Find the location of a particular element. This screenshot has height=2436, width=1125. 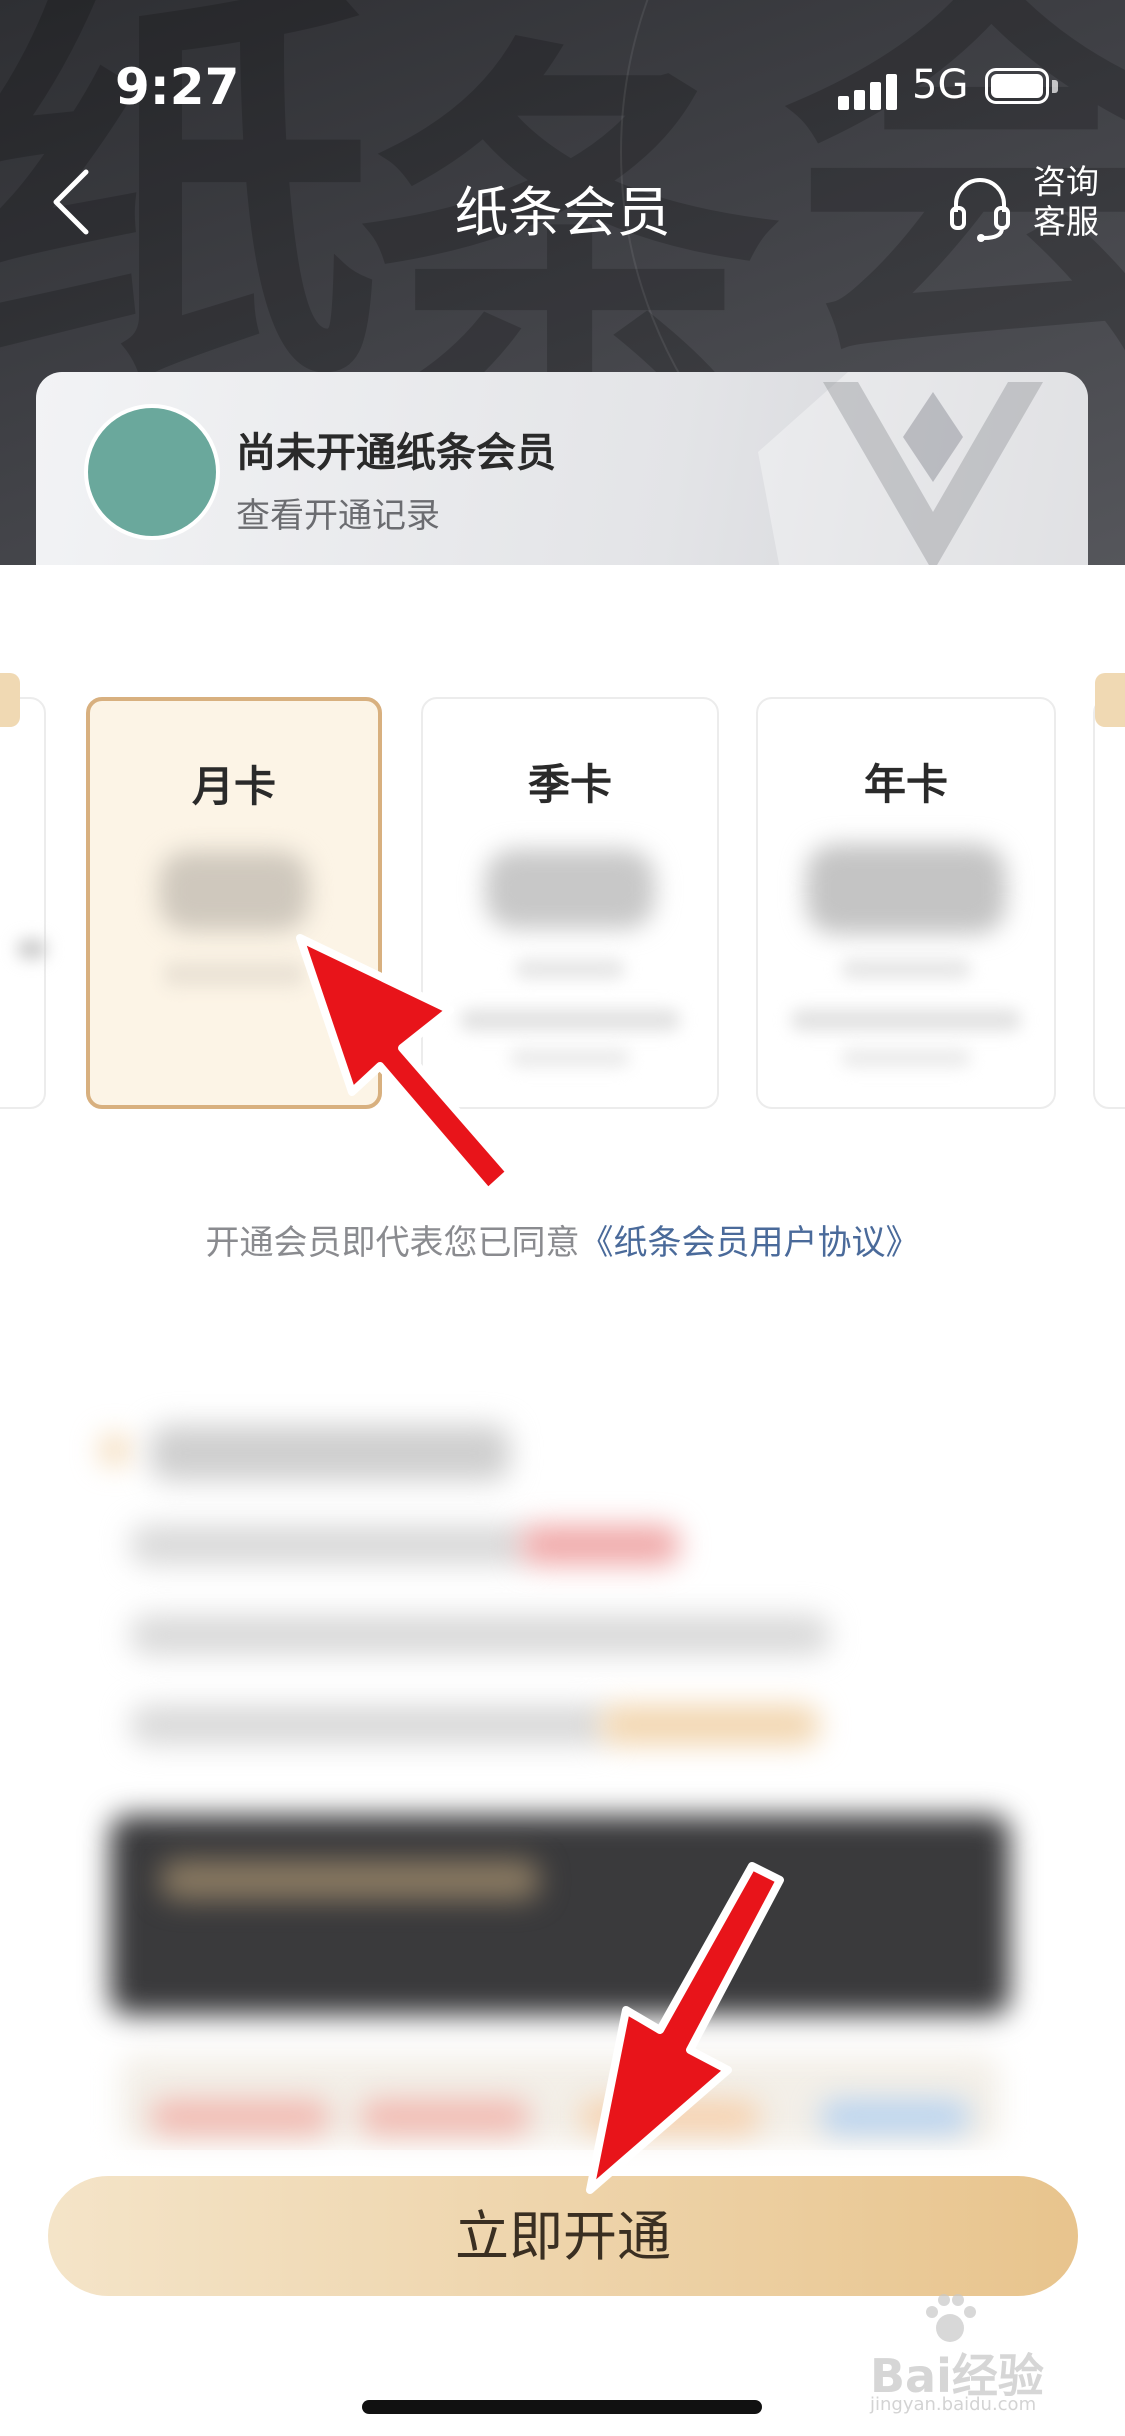

network-type: 5G is located at coordinates (940, 85).